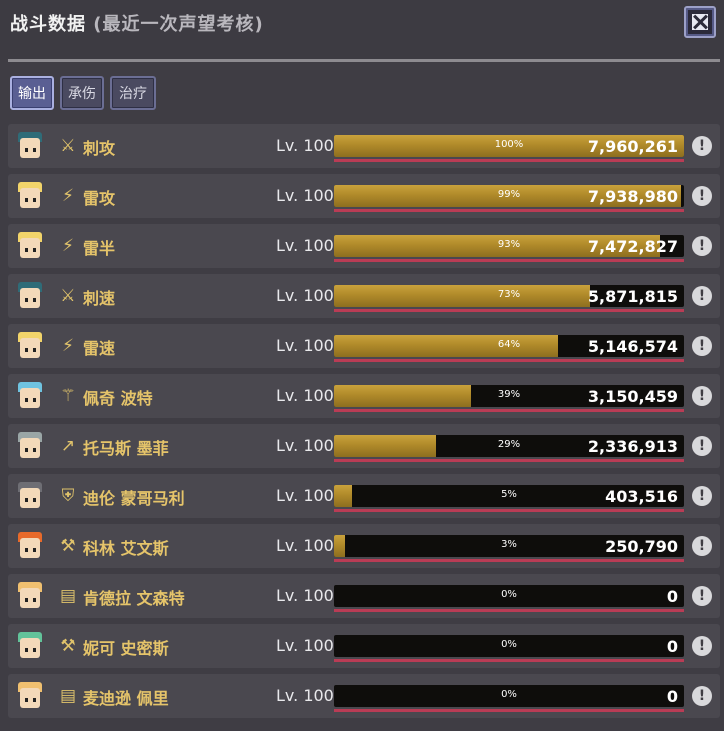  What do you see at coordinates (641, 496) in the screenshot?
I see `damage-value: 403,516` at bounding box center [641, 496].